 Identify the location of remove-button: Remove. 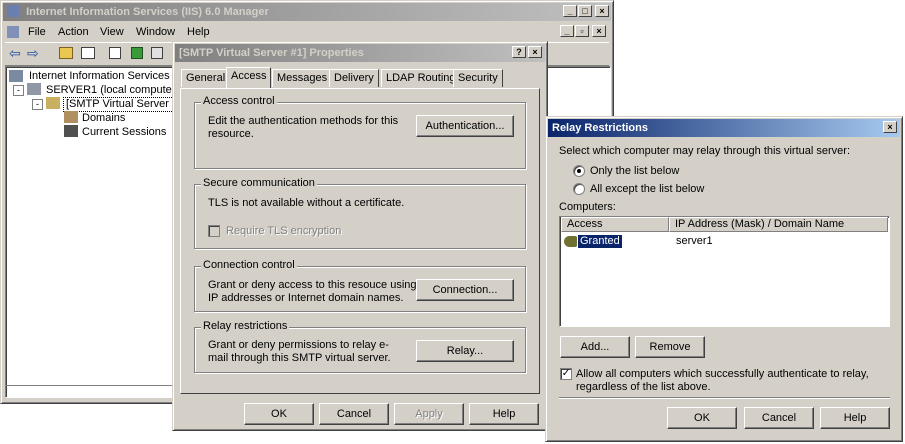
(670, 347).